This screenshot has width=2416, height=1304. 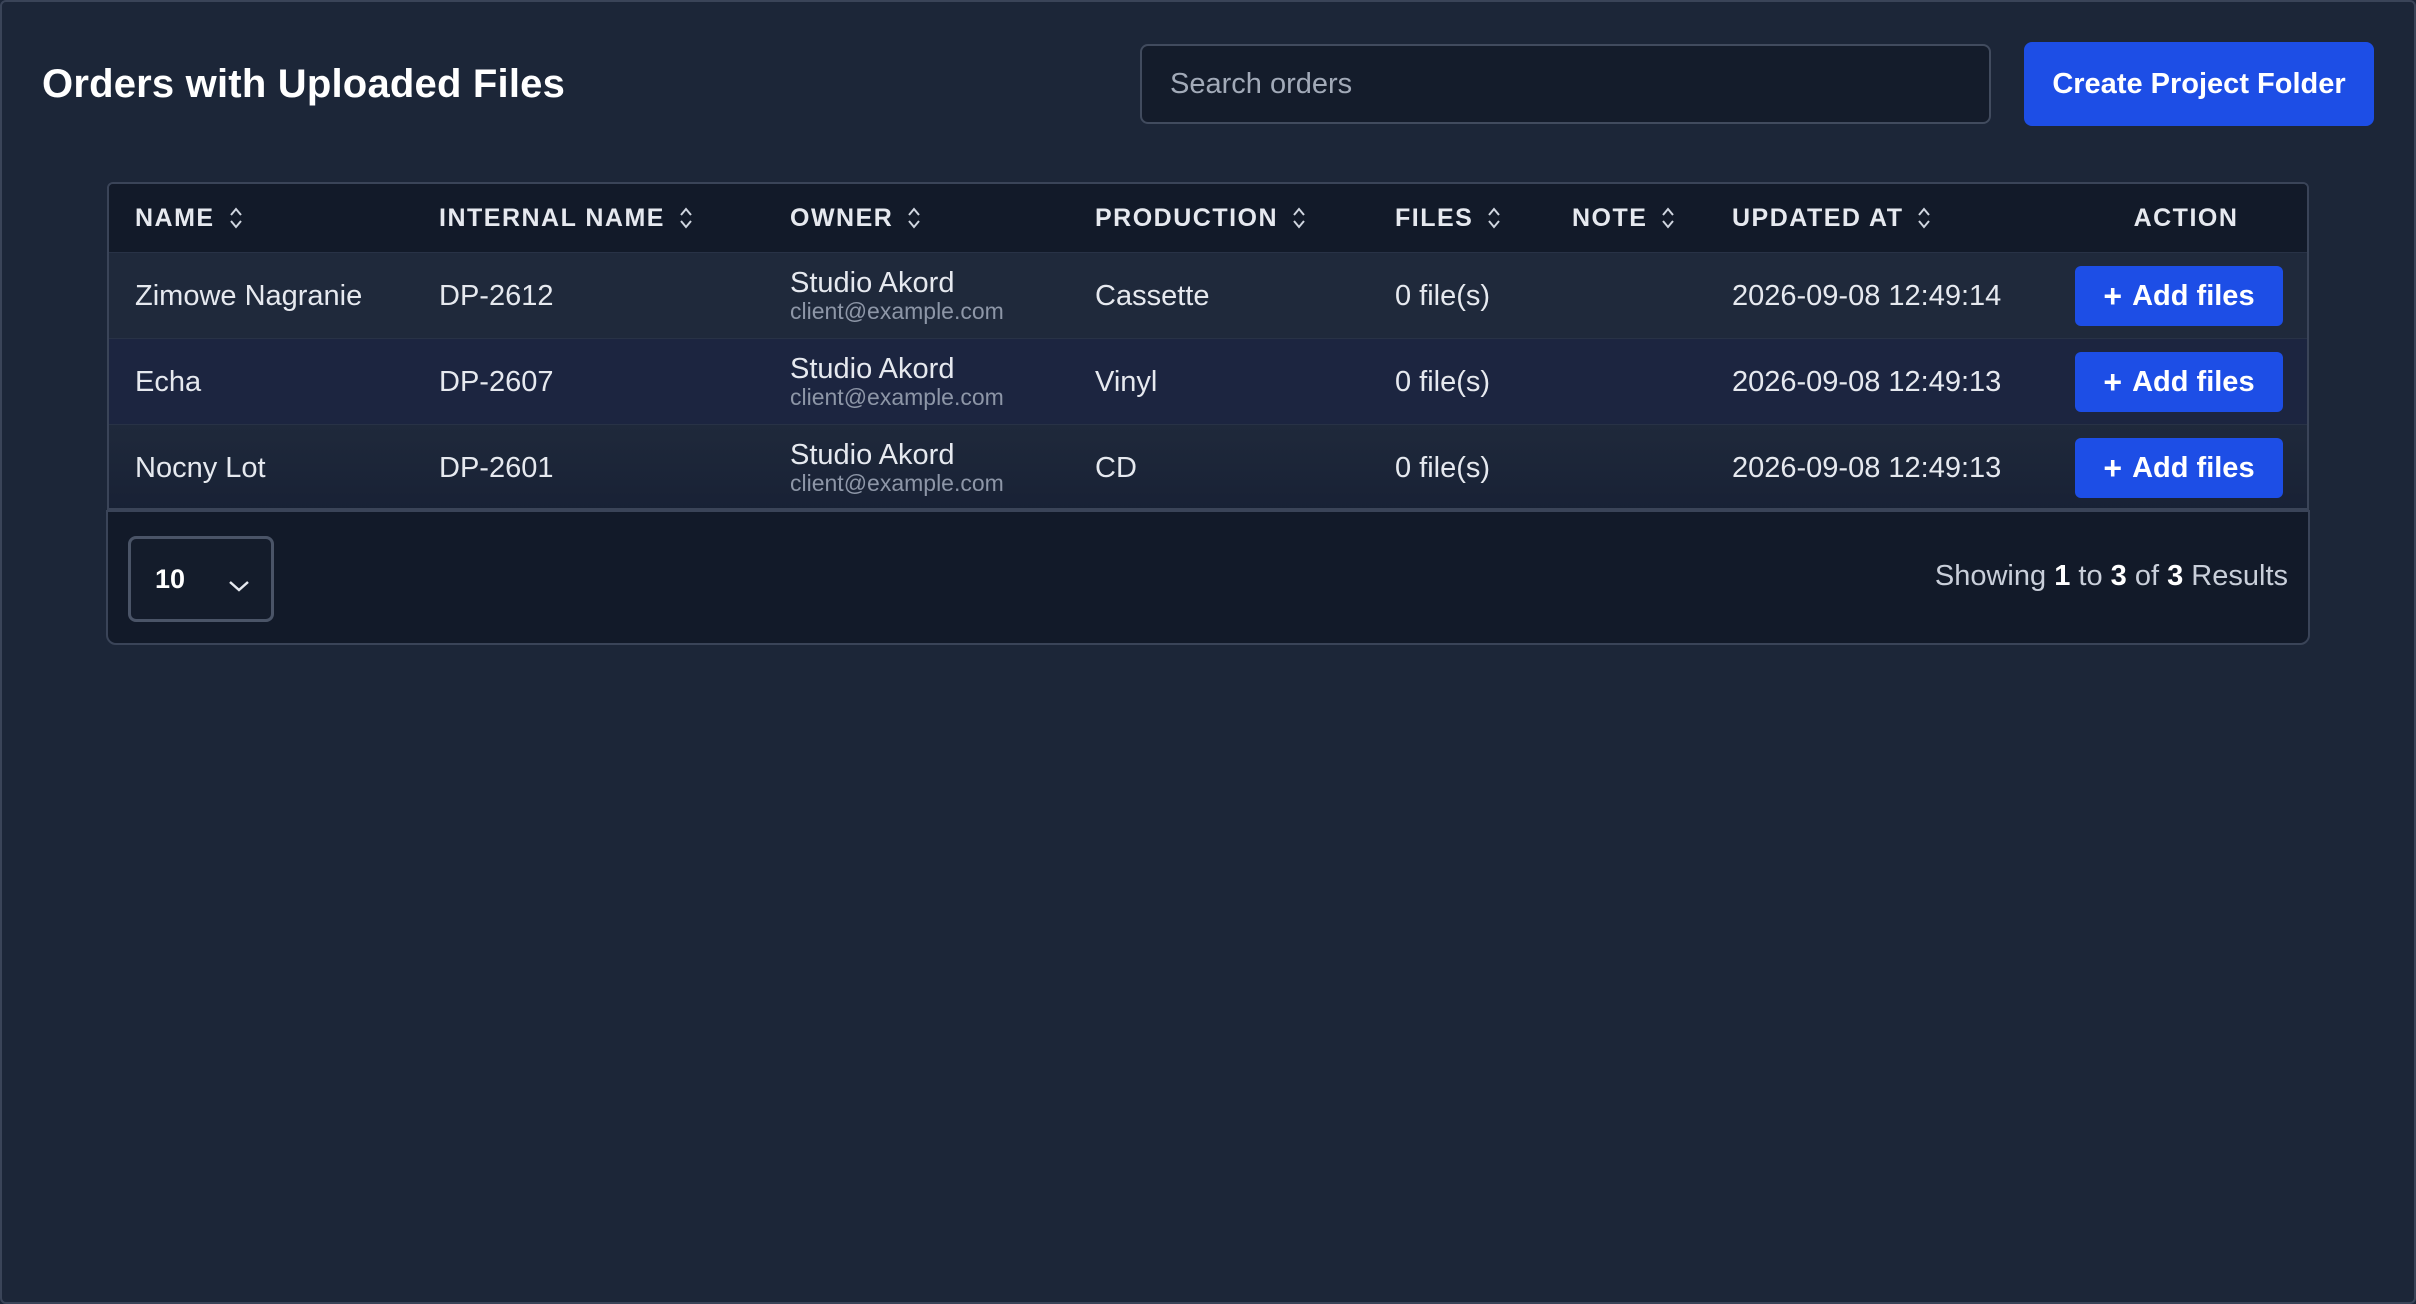 What do you see at coordinates (1448, 218) in the screenshot?
I see `column-header-files: FILES` at bounding box center [1448, 218].